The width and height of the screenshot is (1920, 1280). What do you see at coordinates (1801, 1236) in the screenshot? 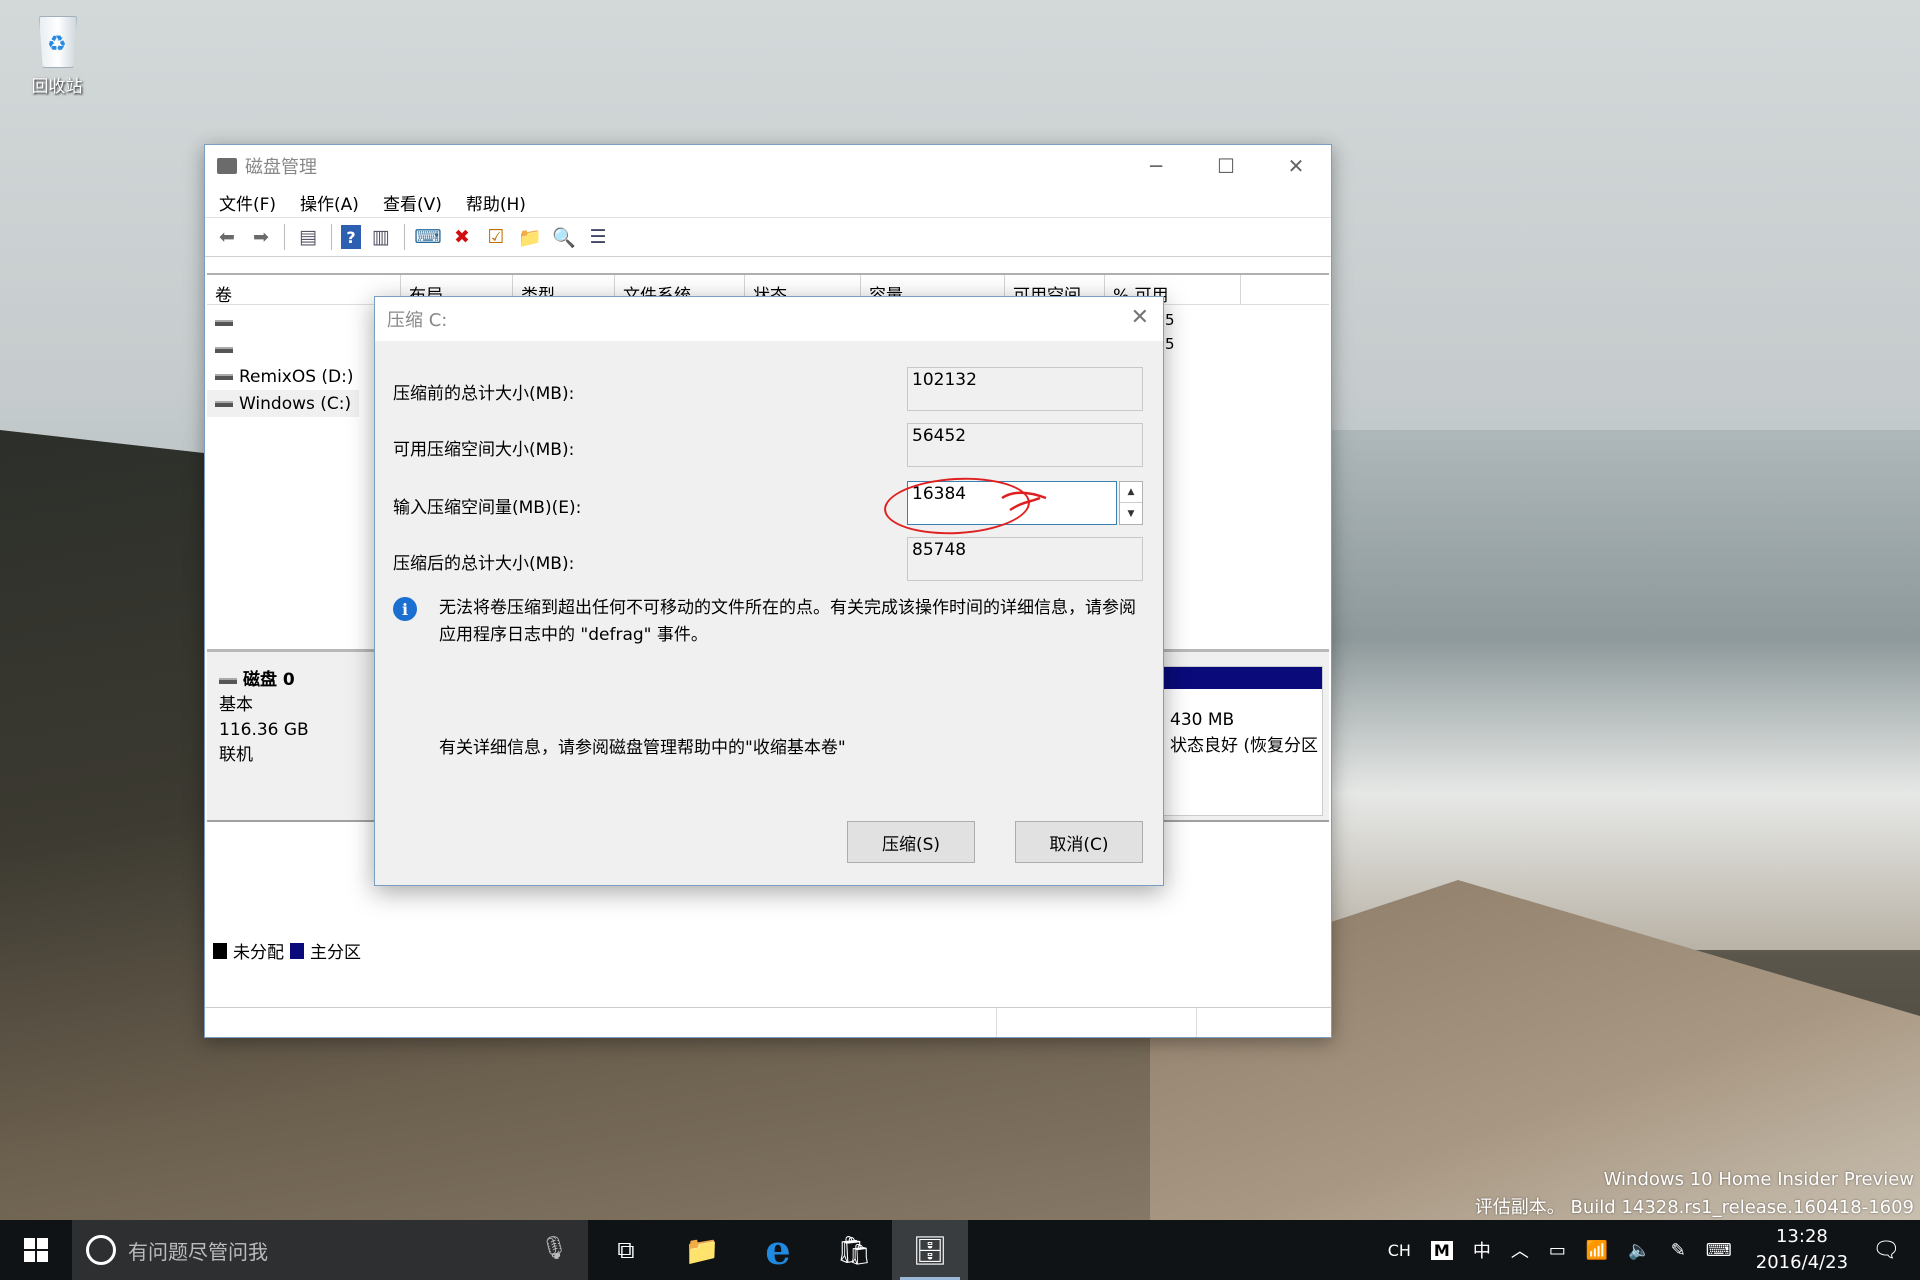
I see `clock-time: 13:28` at bounding box center [1801, 1236].